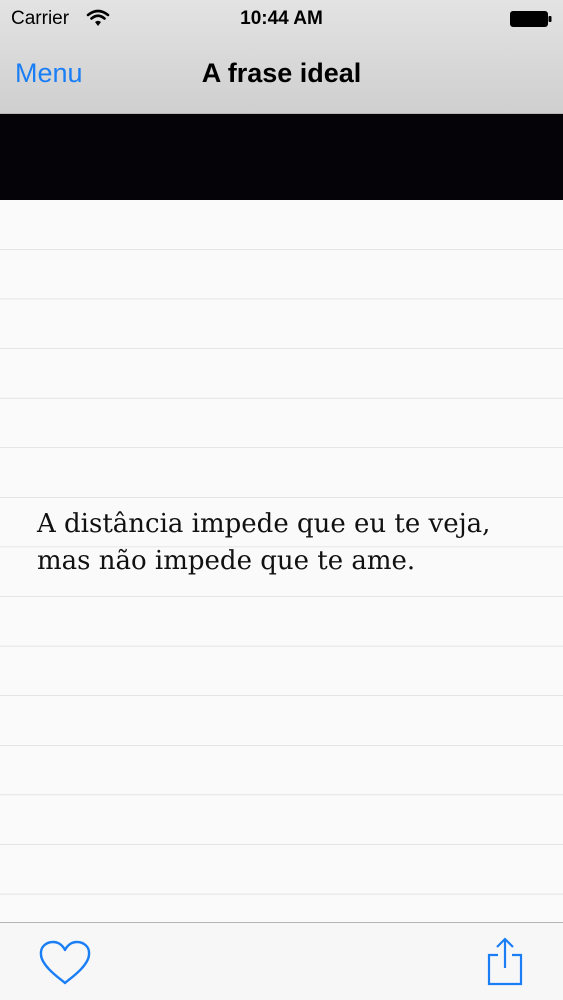 The width and height of the screenshot is (563, 1000). Describe the element at coordinates (65, 963) in the screenshot. I see `heart-icon` at that location.